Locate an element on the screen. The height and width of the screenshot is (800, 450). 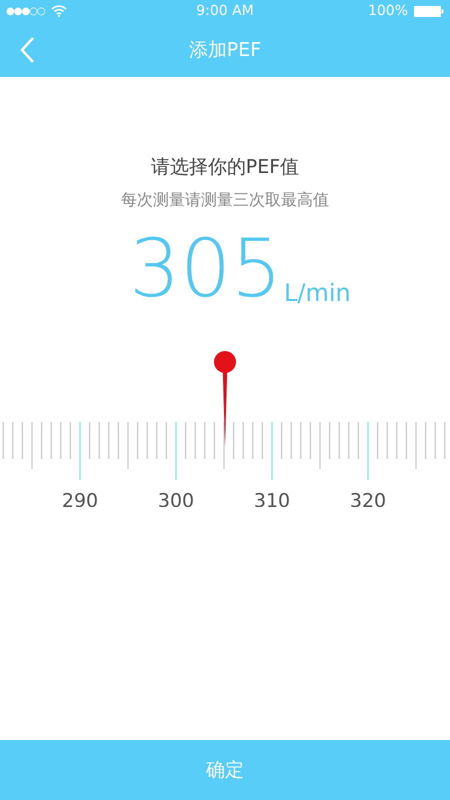
scale-label: 290 is located at coordinates (80, 498).